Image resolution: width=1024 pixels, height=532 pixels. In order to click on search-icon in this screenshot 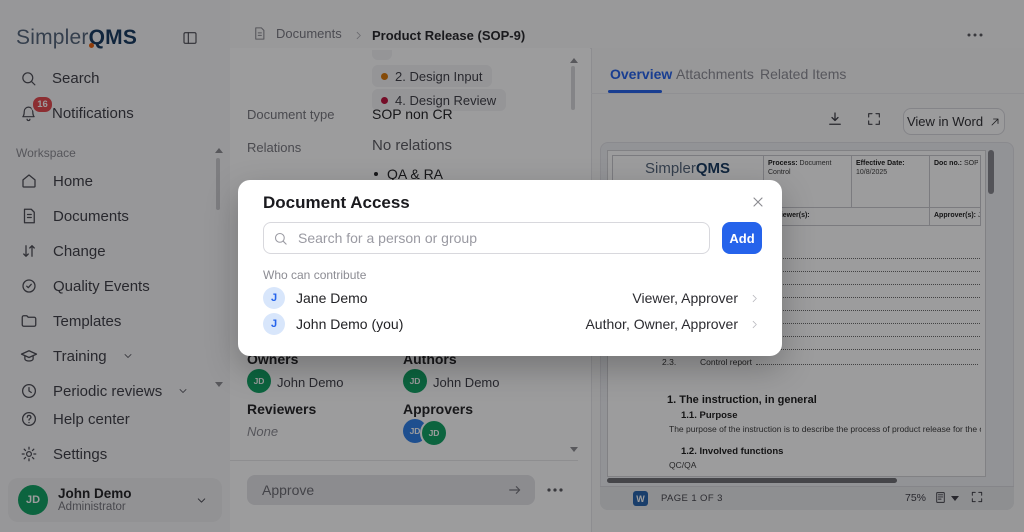, I will do `click(280, 238)`.